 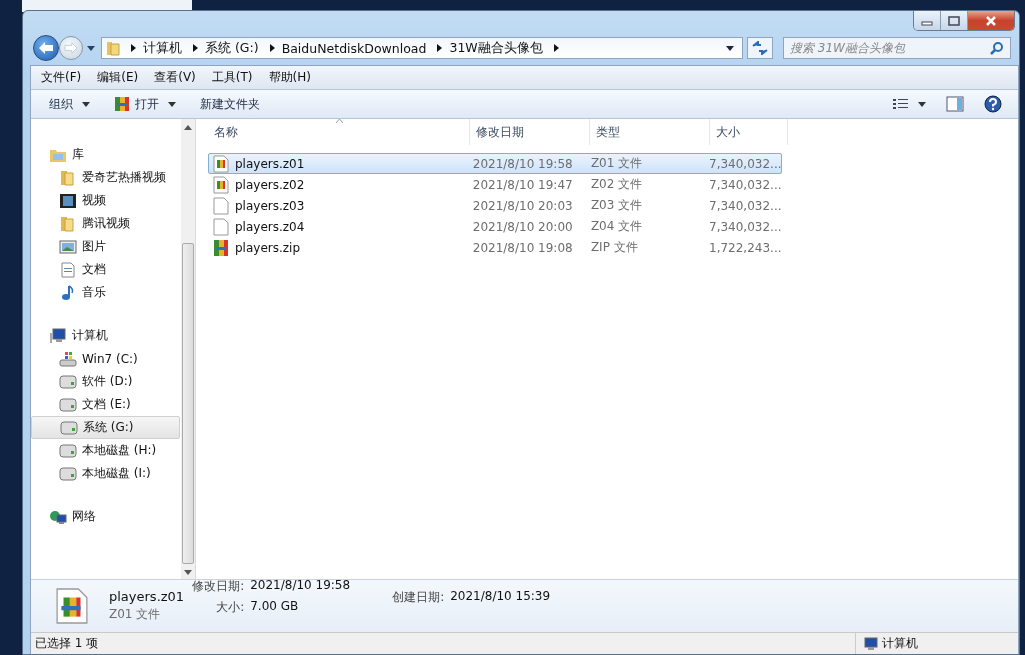 What do you see at coordinates (530, 132) in the screenshot?
I see `column-header: 修改日期` at bounding box center [530, 132].